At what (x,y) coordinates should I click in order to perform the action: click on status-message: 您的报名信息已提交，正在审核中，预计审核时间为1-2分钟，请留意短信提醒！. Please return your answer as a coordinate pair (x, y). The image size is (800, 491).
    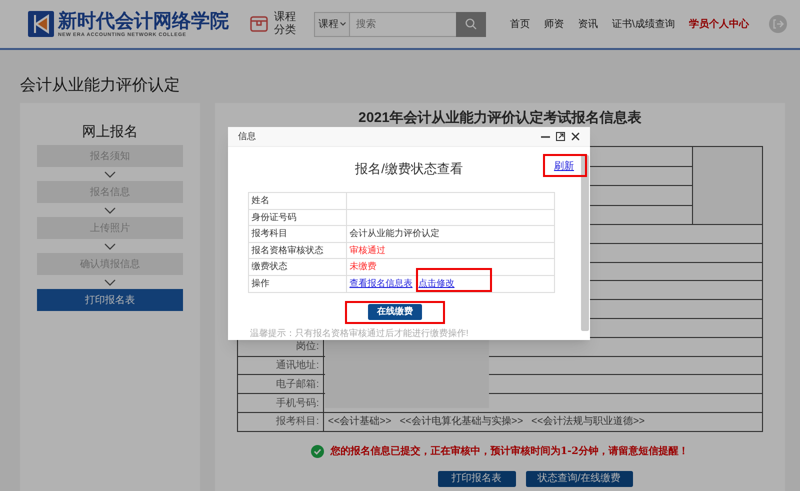
    Looking at the image, I should click on (509, 451).